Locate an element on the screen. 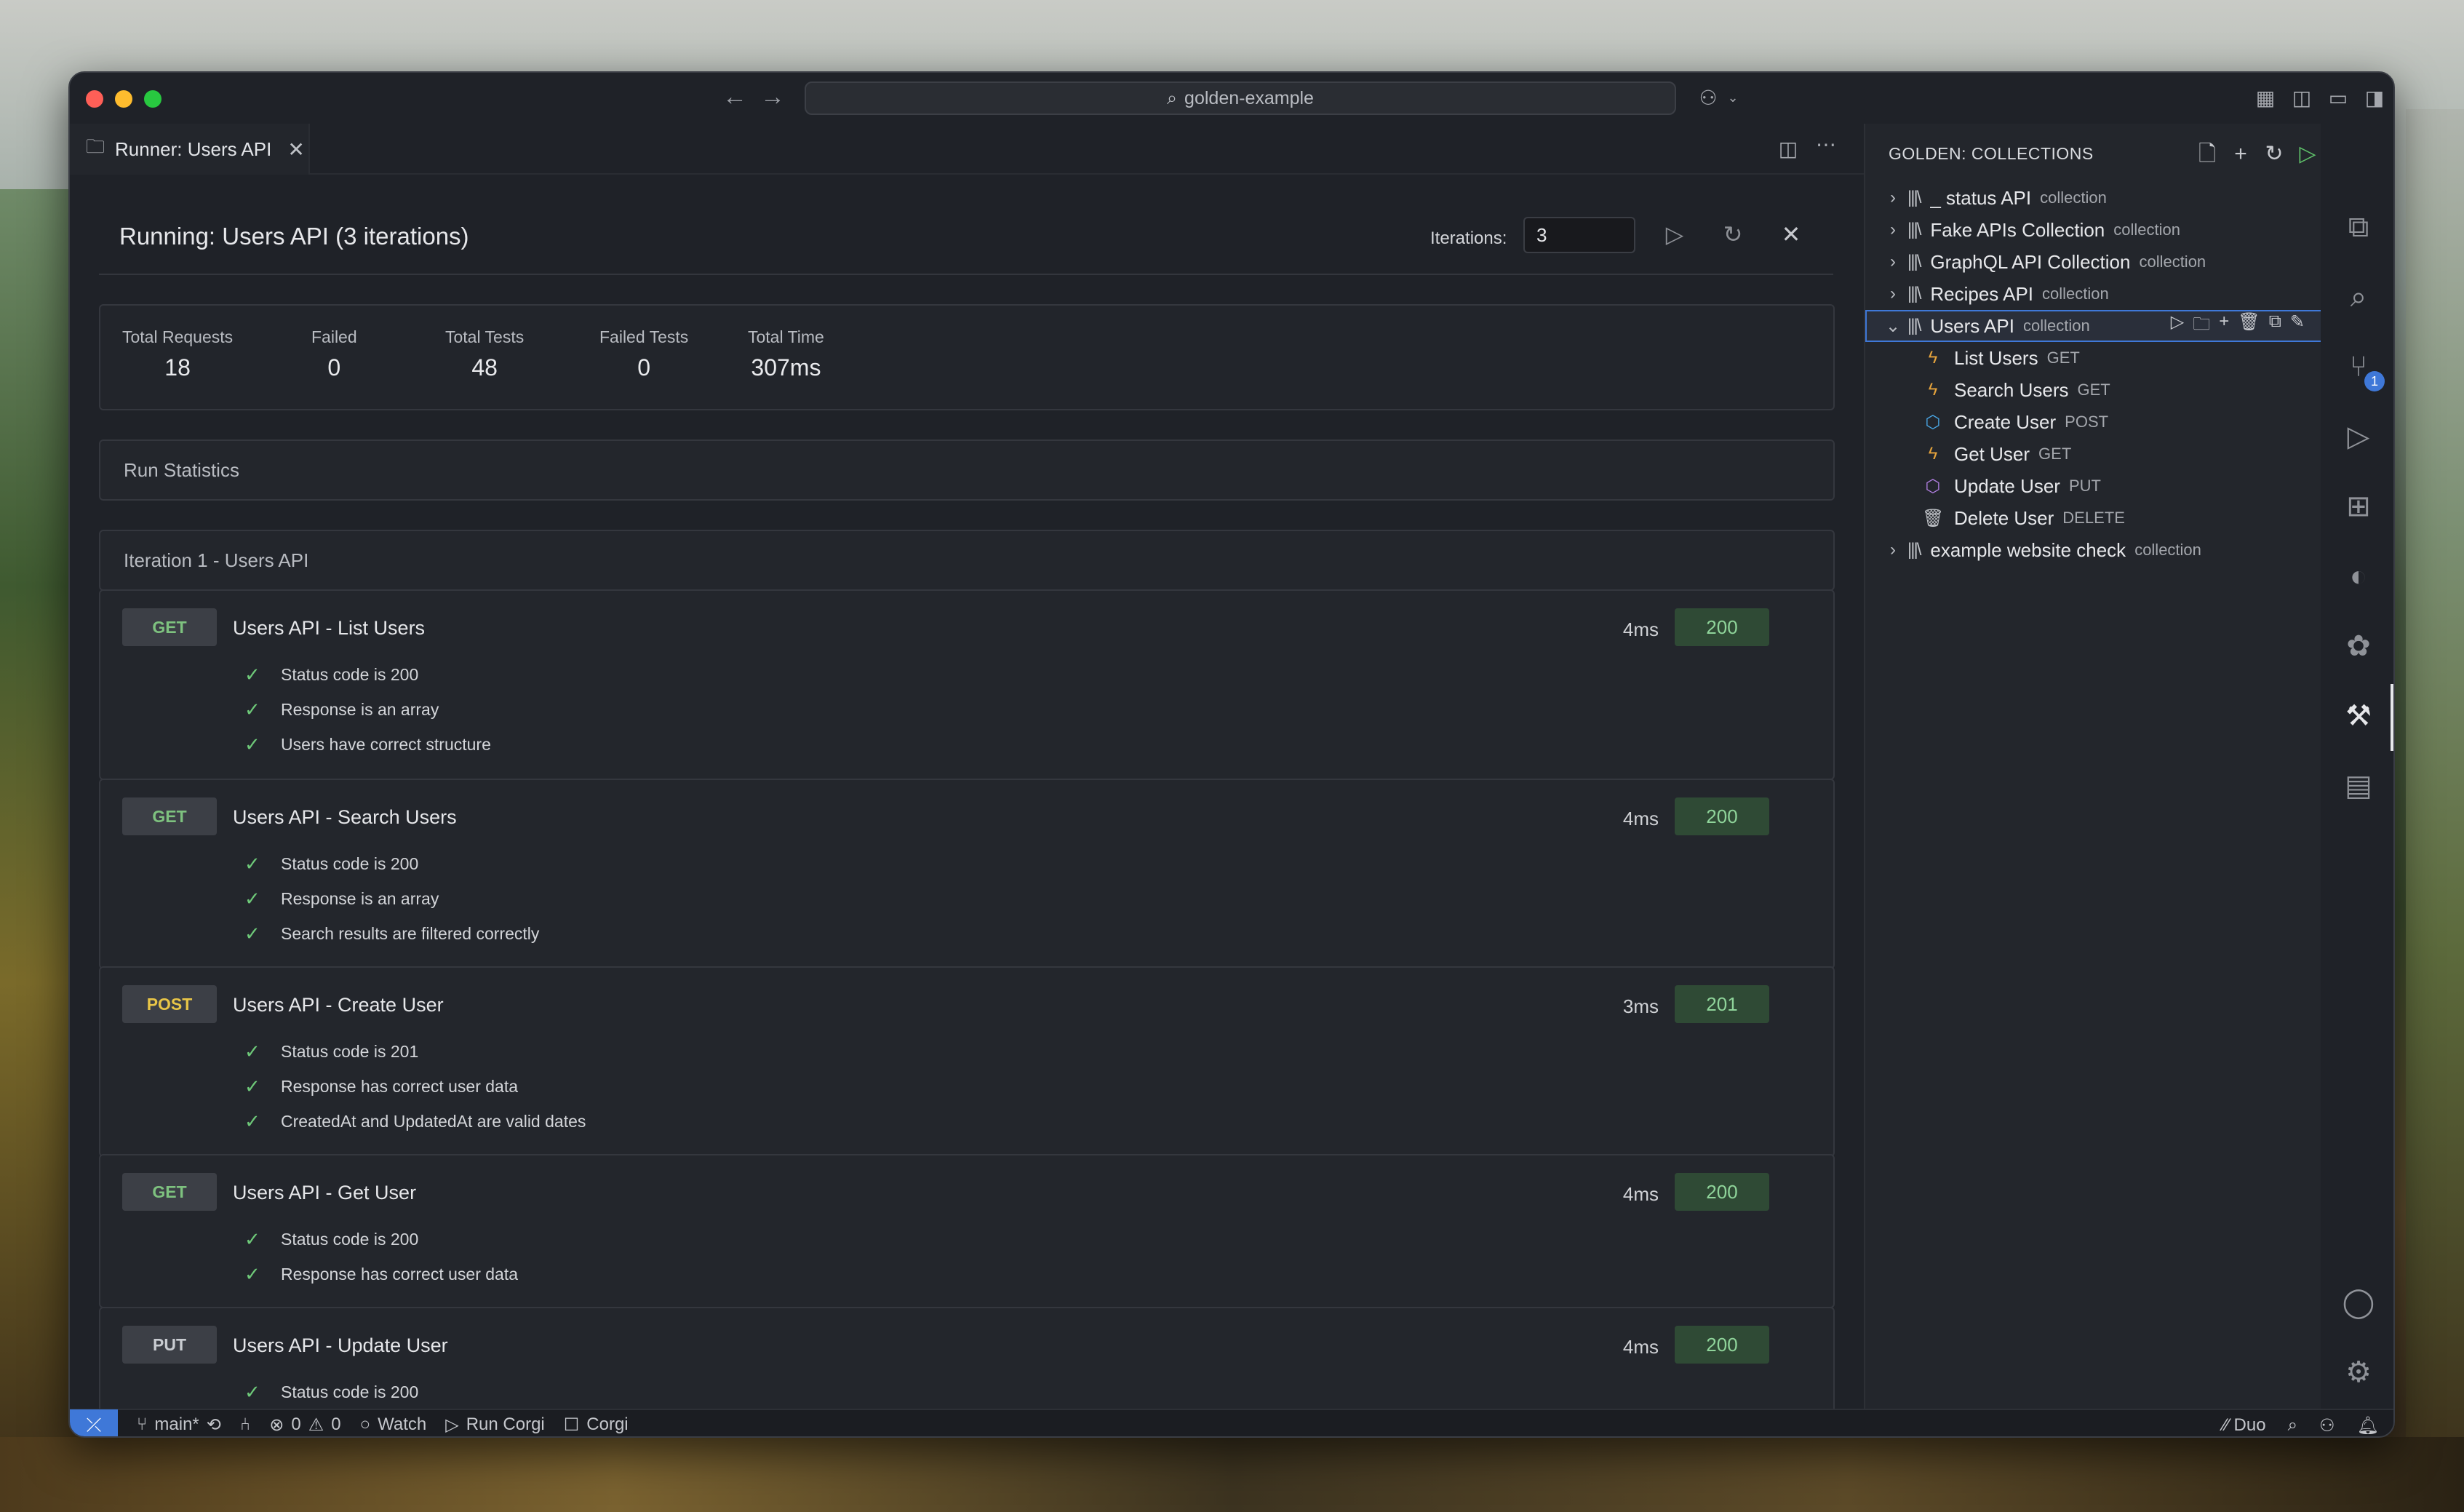 The image size is (2464, 1512). iterations-input is located at coordinates (1579, 235).